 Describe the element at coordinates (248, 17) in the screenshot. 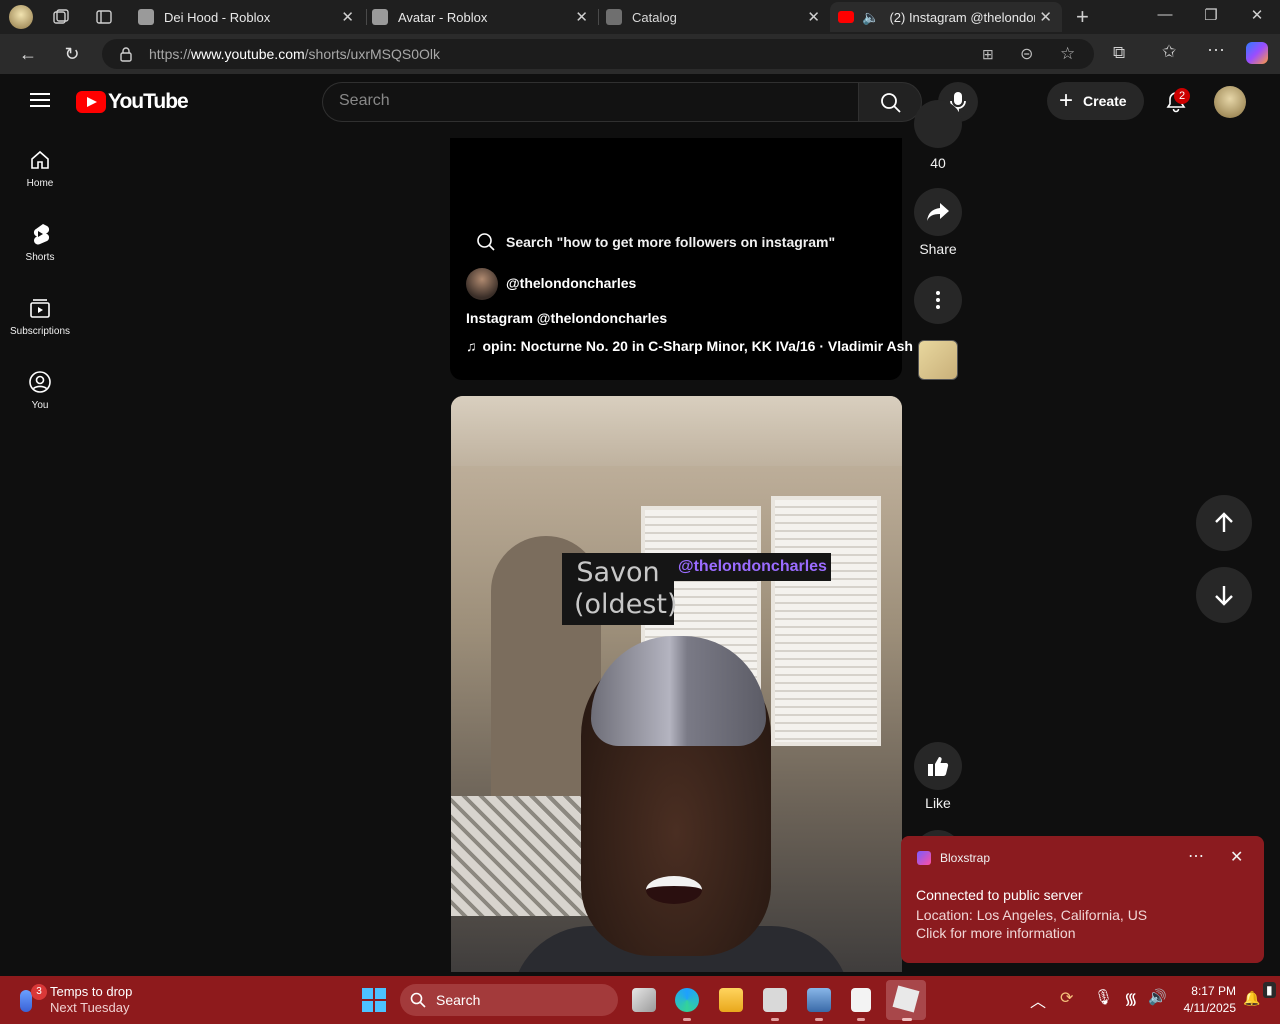

I see `tab-dei-hood: Dei Hood - Roblox ✕` at that location.